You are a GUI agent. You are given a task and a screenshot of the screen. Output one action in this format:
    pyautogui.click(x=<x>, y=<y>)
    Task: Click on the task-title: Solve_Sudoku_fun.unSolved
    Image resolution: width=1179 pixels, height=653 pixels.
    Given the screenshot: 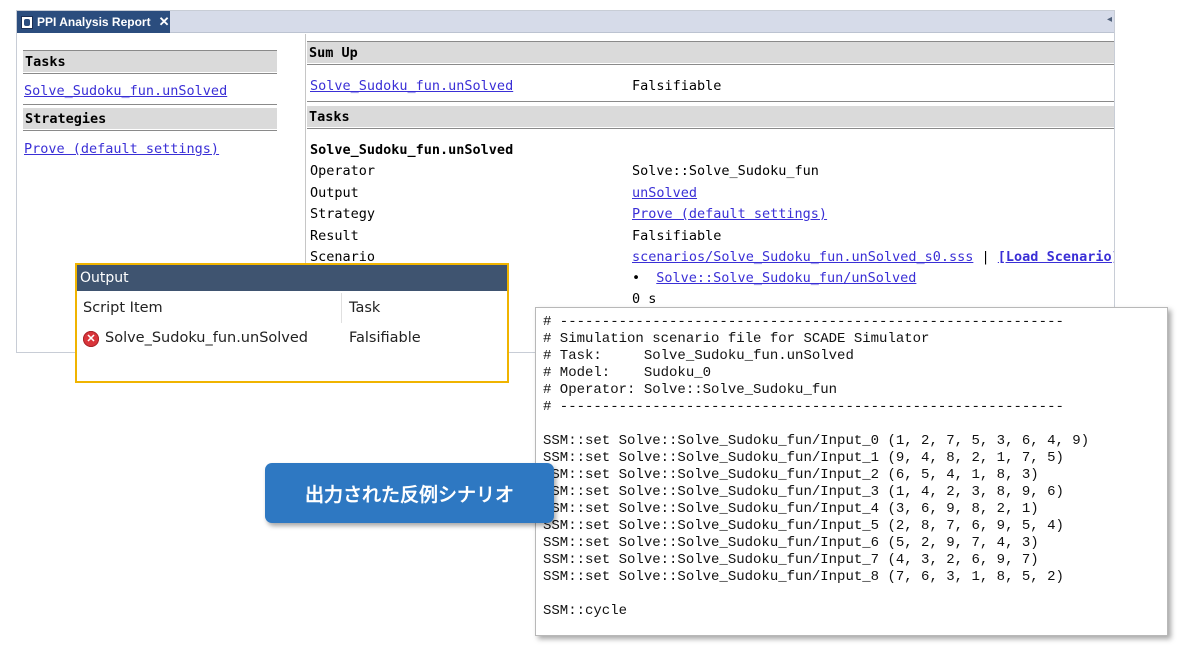 What is the action you would take?
    pyautogui.click(x=412, y=150)
    